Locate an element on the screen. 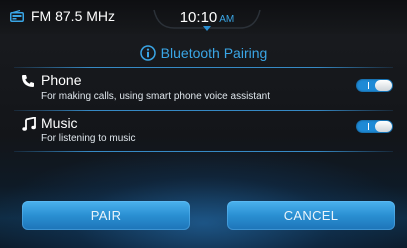  clock-ampm: AM is located at coordinates (227, 19).